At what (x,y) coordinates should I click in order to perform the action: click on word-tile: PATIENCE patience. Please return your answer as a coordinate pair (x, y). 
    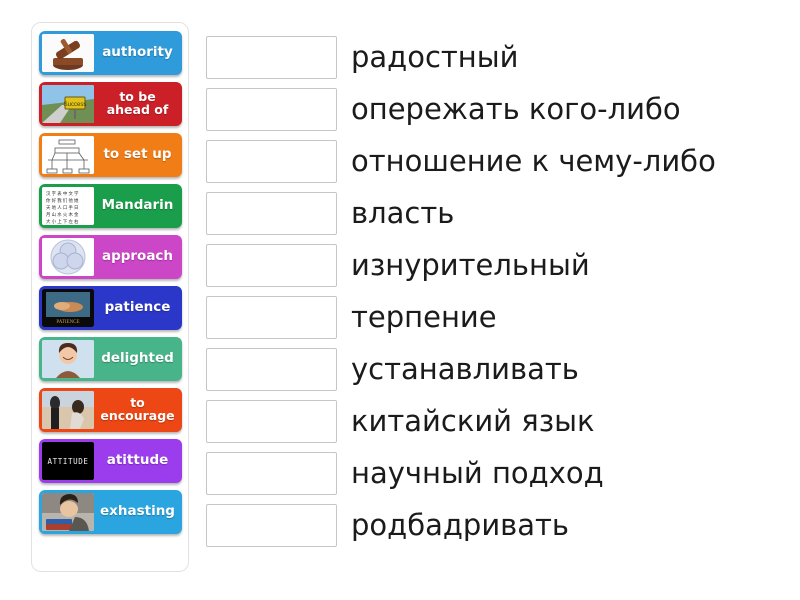
    Looking at the image, I should click on (110, 308).